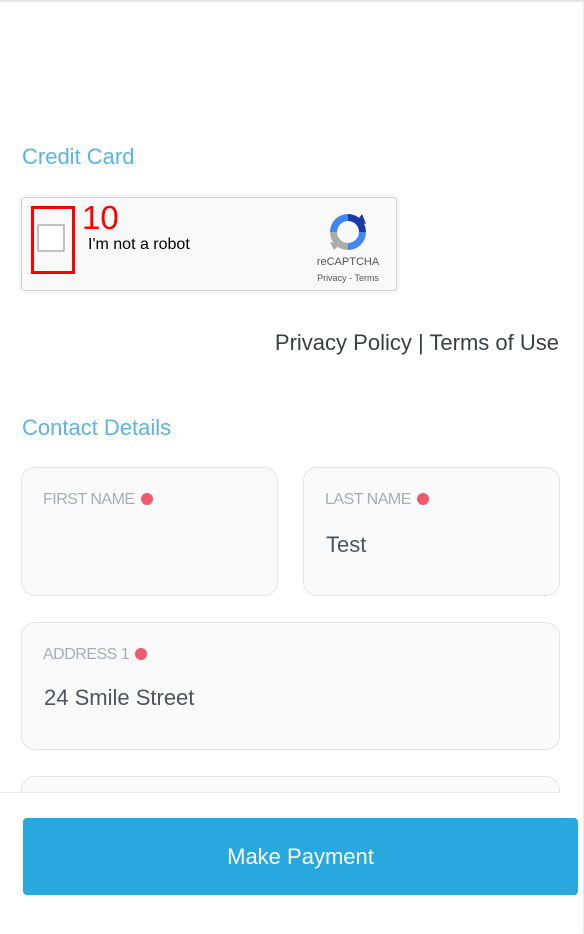  What do you see at coordinates (51, 238) in the screenshot?
I see `recaptcha-checkbox` at bounding box center [51, 238].